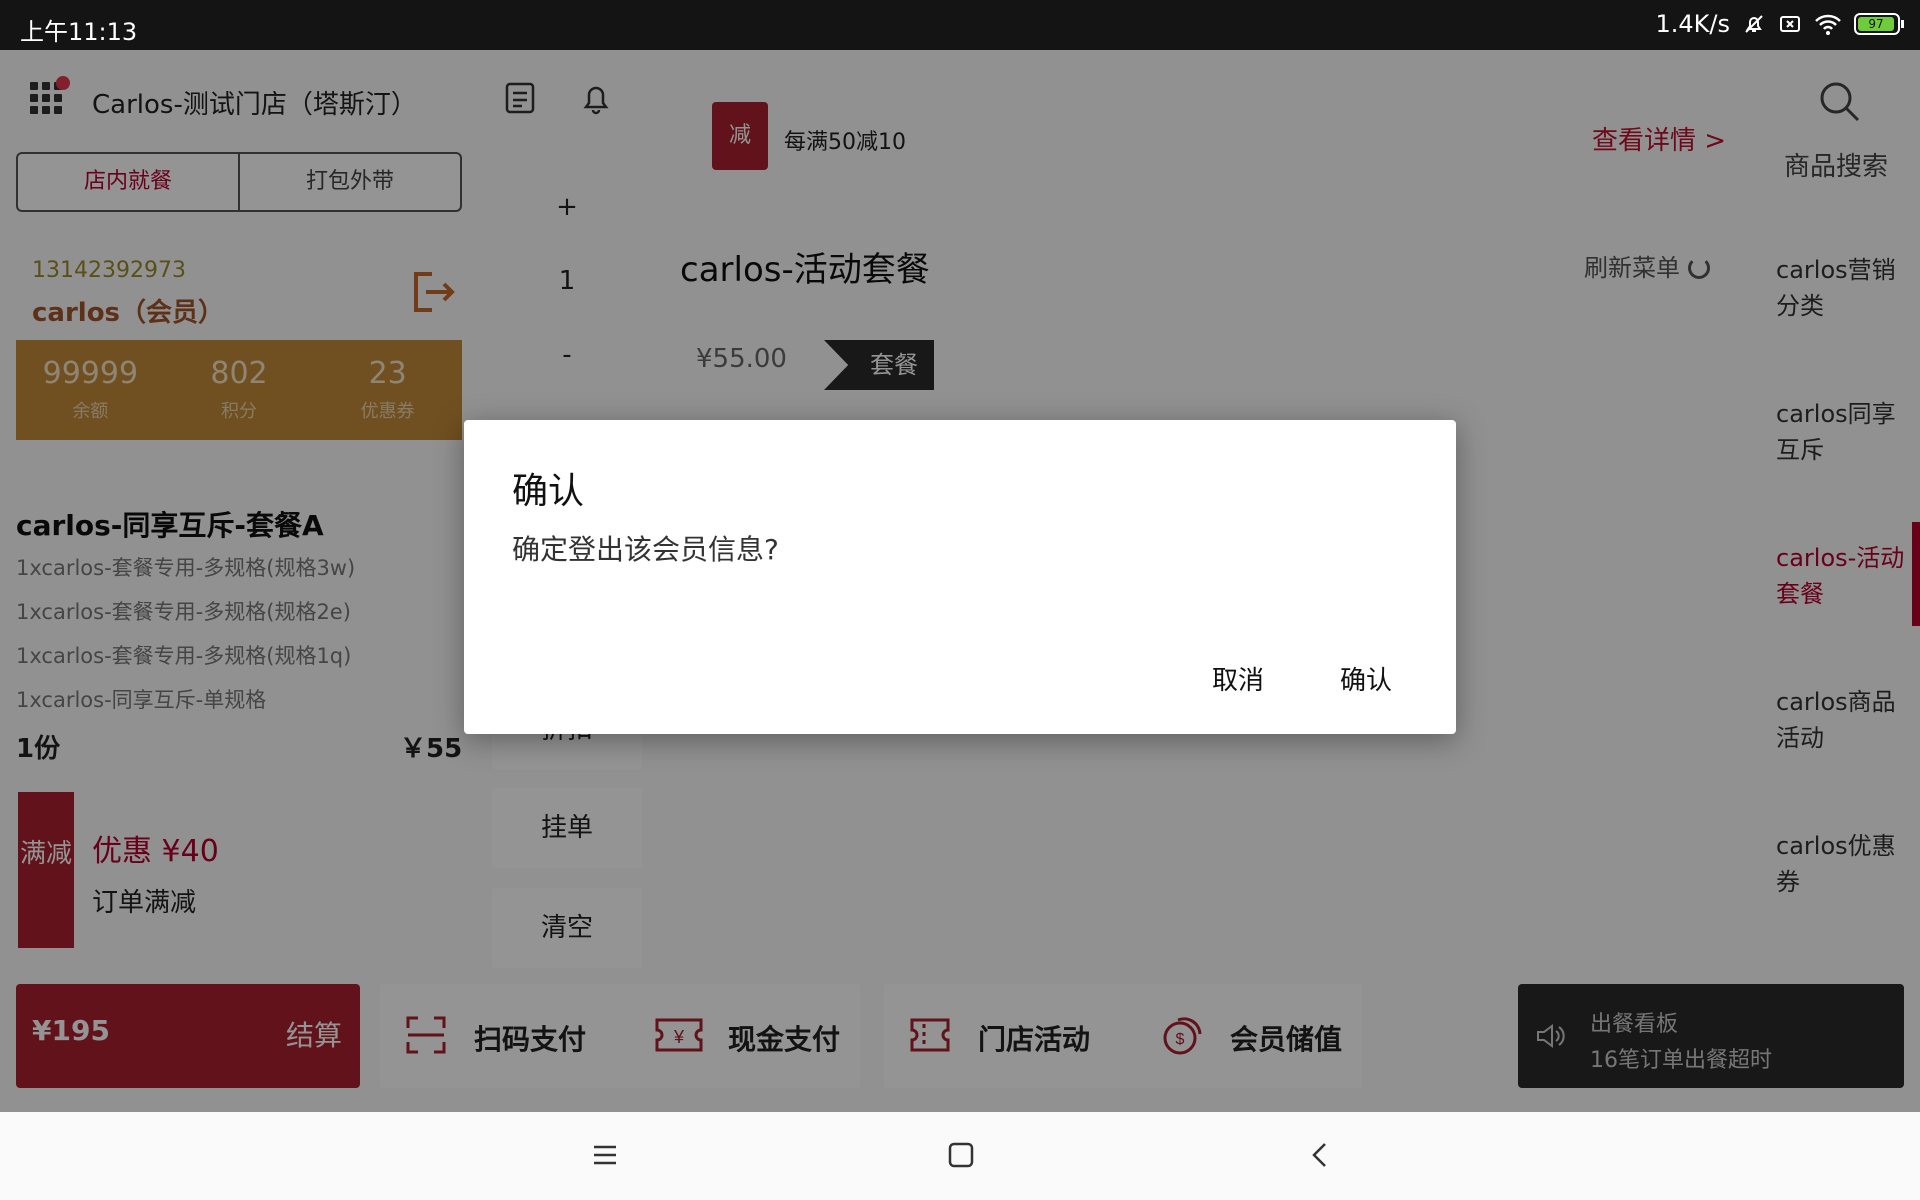 This screenshot has width=1920, height=1200. What do you see at coordinates (1238, 678) in the screenshot?
I see `cancel-button: 取消` at bounding box center [1238, 678].